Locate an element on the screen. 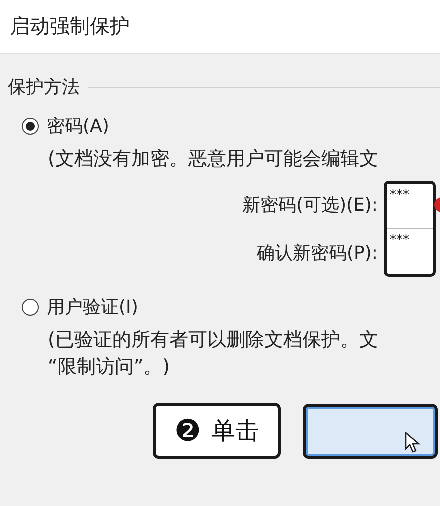 This screenshot has height=506, width=440. description-text: (文档没有加密。恶意用户可能会编辑文 is located at coordinates (213, 159).